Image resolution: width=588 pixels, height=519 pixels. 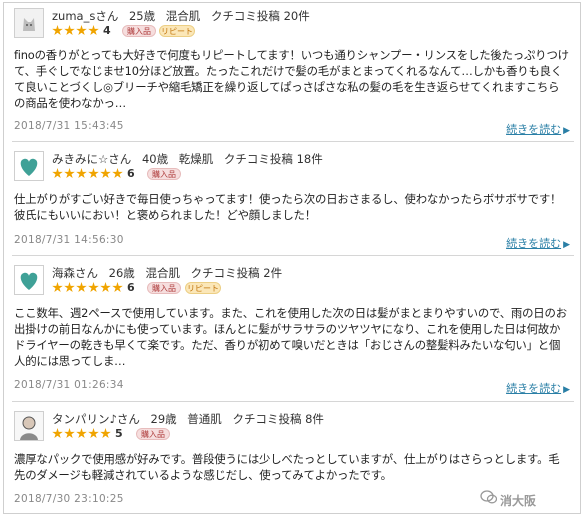 What do you see at coordinates (75, 273) in the screenshot?
I see `user-name: 海森さん` at bounding box center [75, 273].